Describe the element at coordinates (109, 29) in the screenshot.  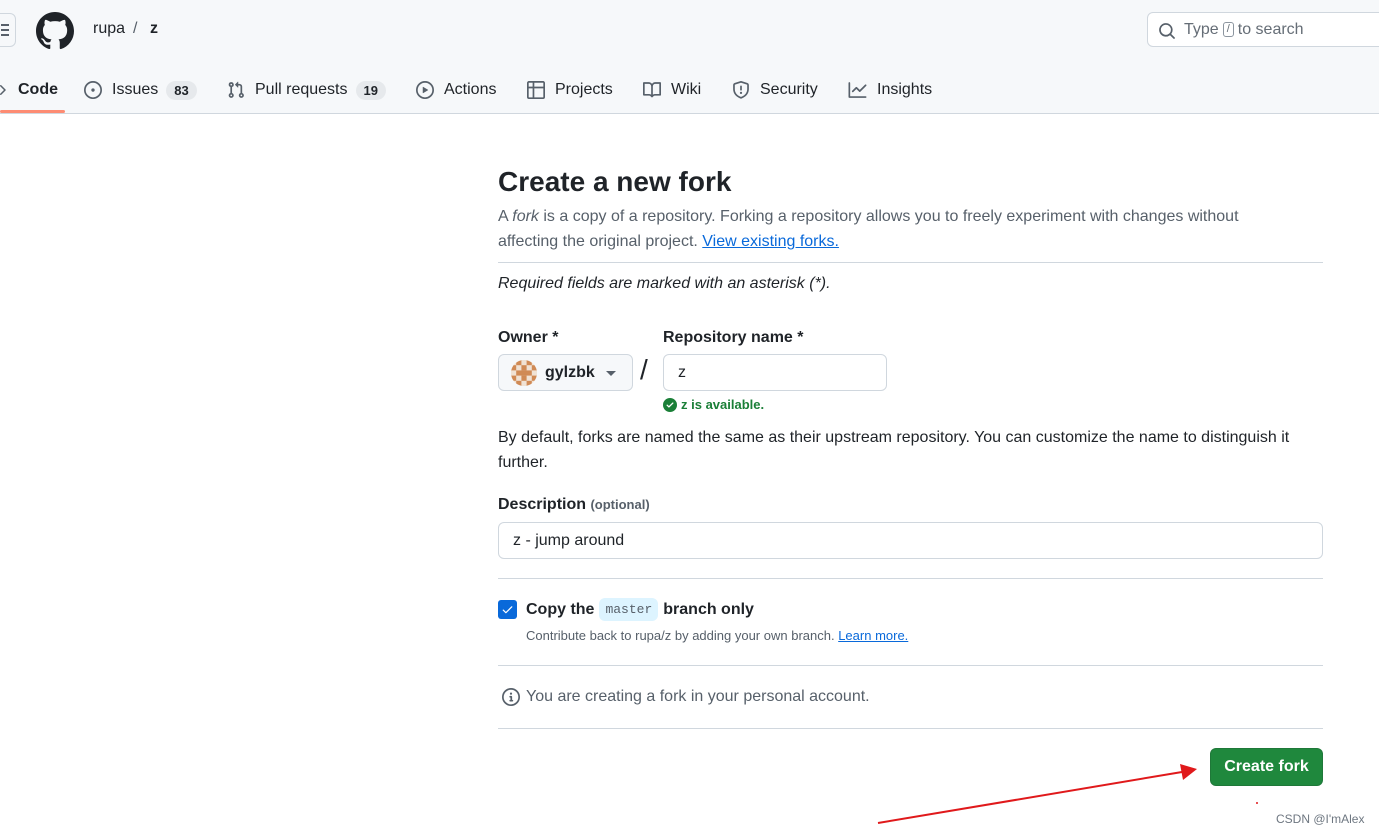
I see `breadcrumb-owner: rupa` at that location.